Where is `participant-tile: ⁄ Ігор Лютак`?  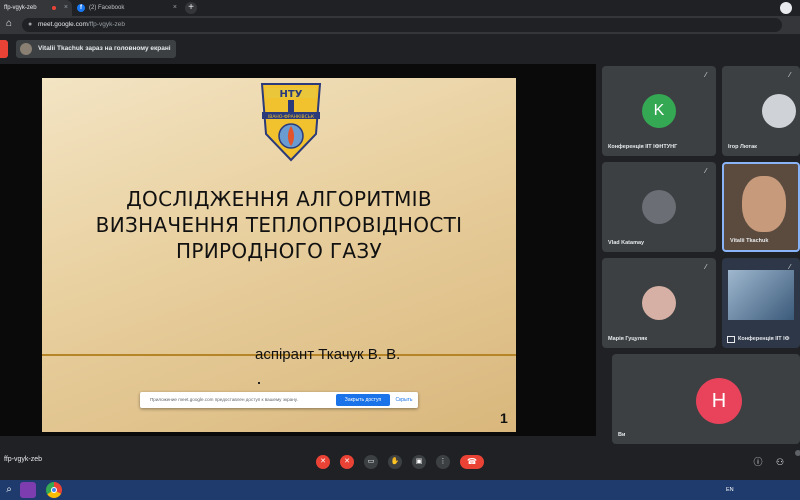
participant-tile: ⁄ Ігор Лютак is located at coordinates (761, 111).